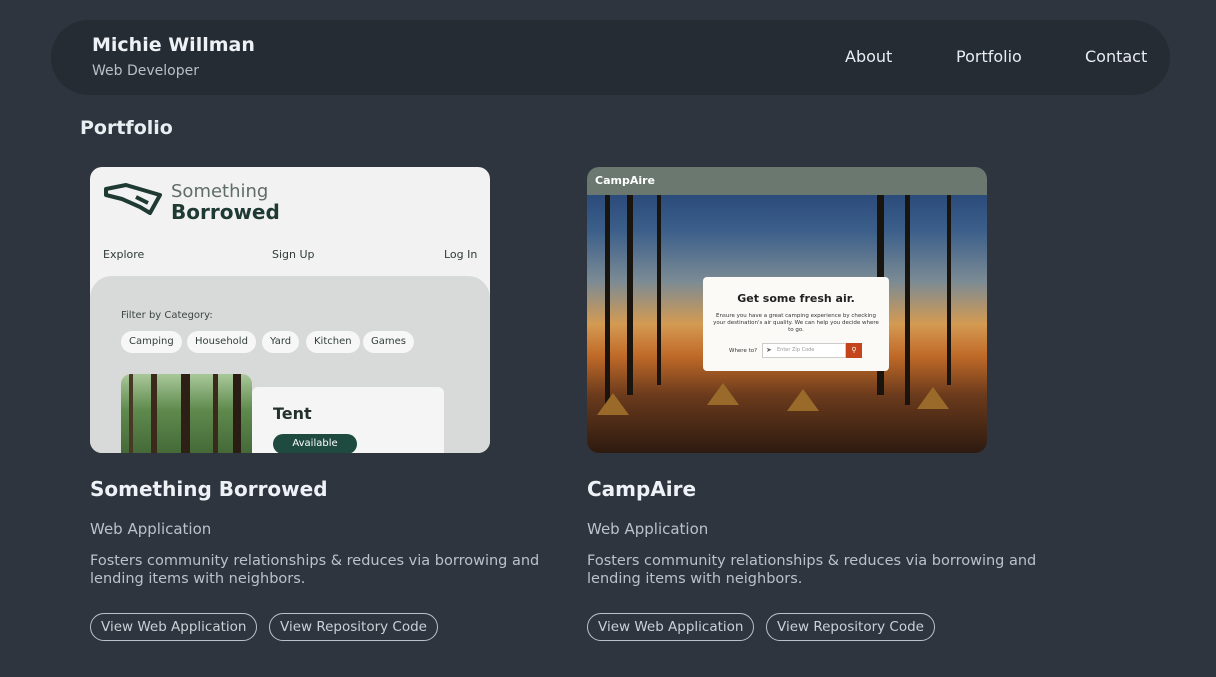  What do you see at coordinates (804, 350) in the screenshot?
I see `thumb-zip-input: Enter Zip Code` at bounding box center [804, 350].